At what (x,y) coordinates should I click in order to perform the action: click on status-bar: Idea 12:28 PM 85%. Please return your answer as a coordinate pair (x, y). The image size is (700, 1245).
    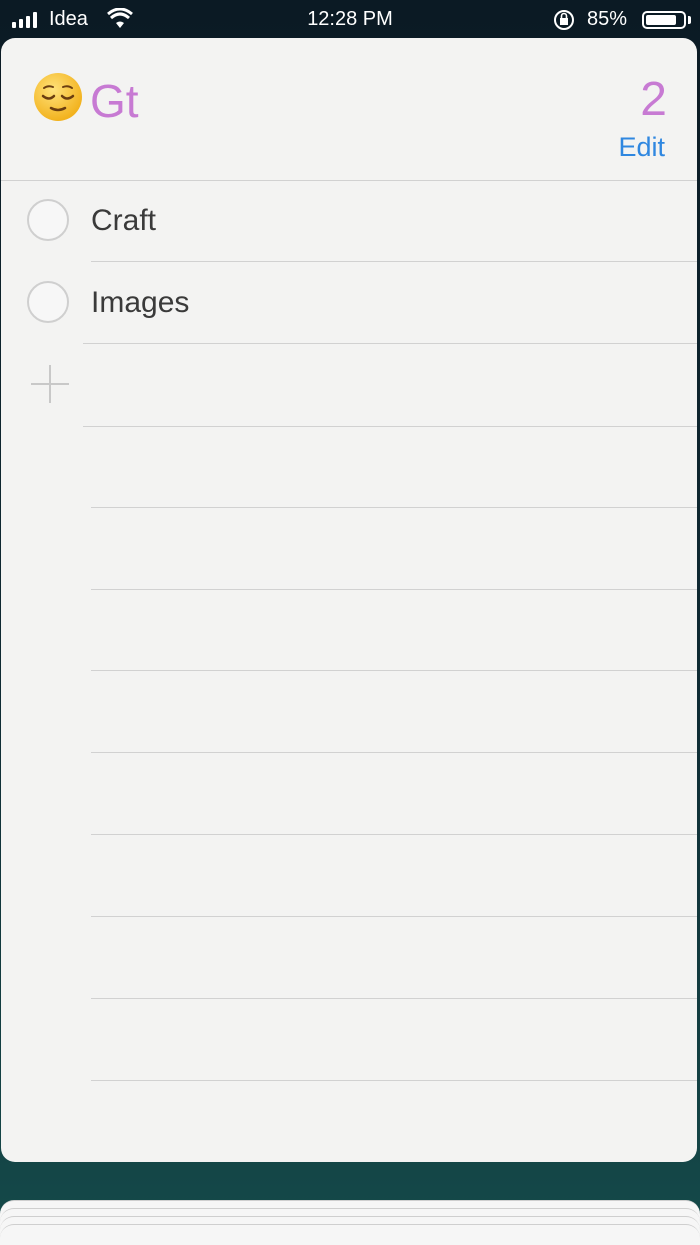
    Looking at the image, I should click on (350, 20).